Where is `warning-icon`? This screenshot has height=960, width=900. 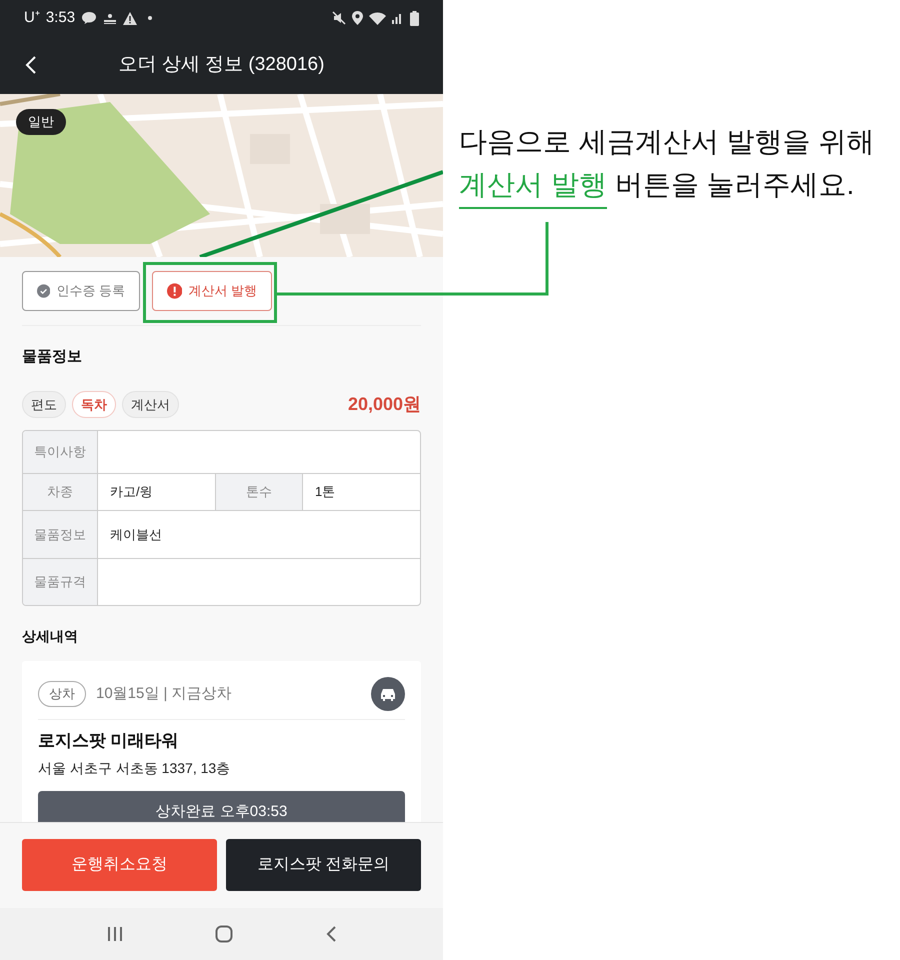 warning-icon is located at coordinates (130, 18).